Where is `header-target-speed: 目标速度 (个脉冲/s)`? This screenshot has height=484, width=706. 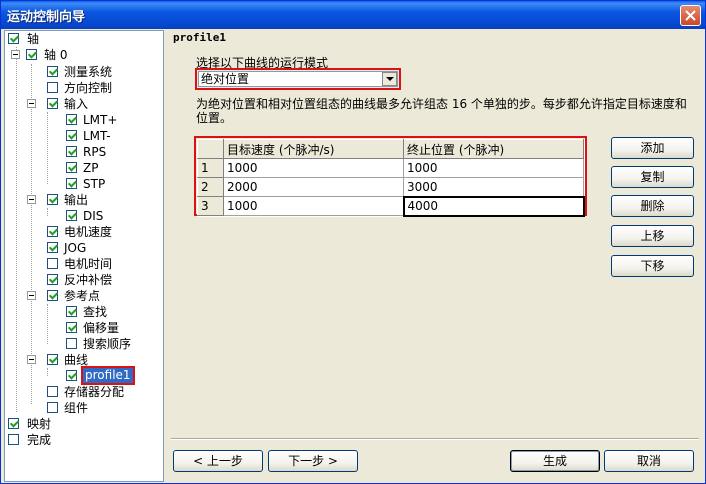
header-target-speed: 目标速度 (个脉冲/s) is located at coordinates (313, 149).